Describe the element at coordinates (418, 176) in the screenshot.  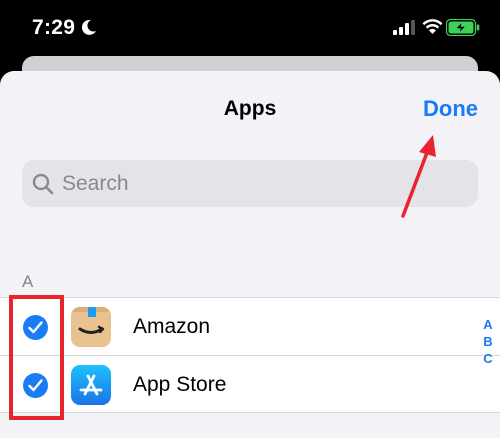
I see `annotation-arrow-icon` at that location.